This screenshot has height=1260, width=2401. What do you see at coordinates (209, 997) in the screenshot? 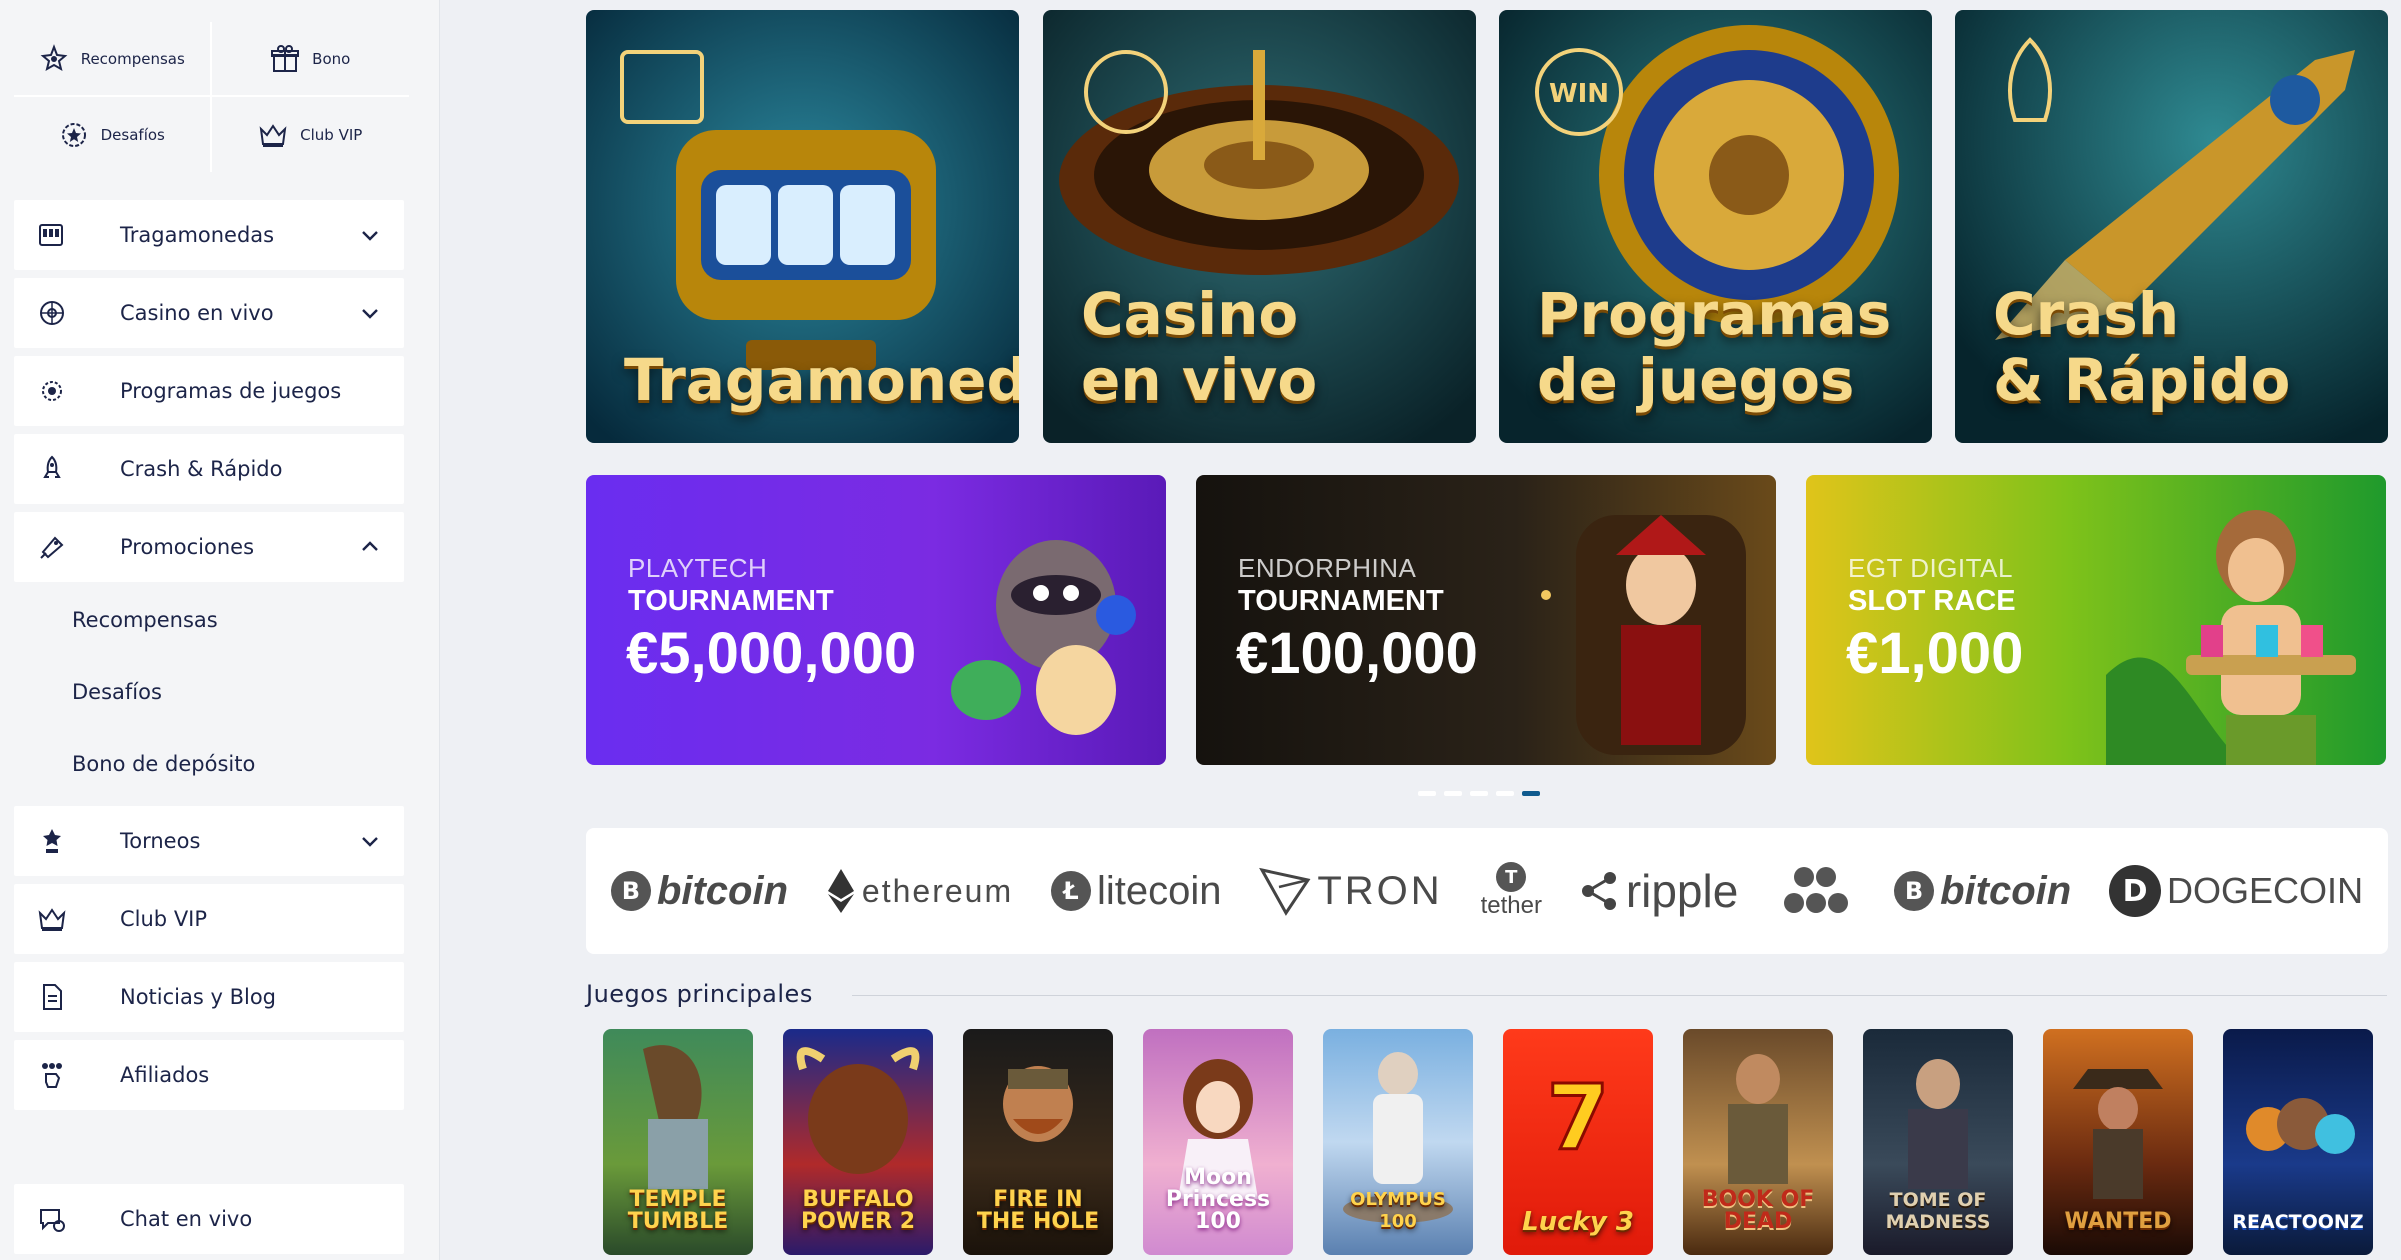
I see `sidebar-item-noticias-y-blog: Noticias y Blog` at bounding box center [209, 997].